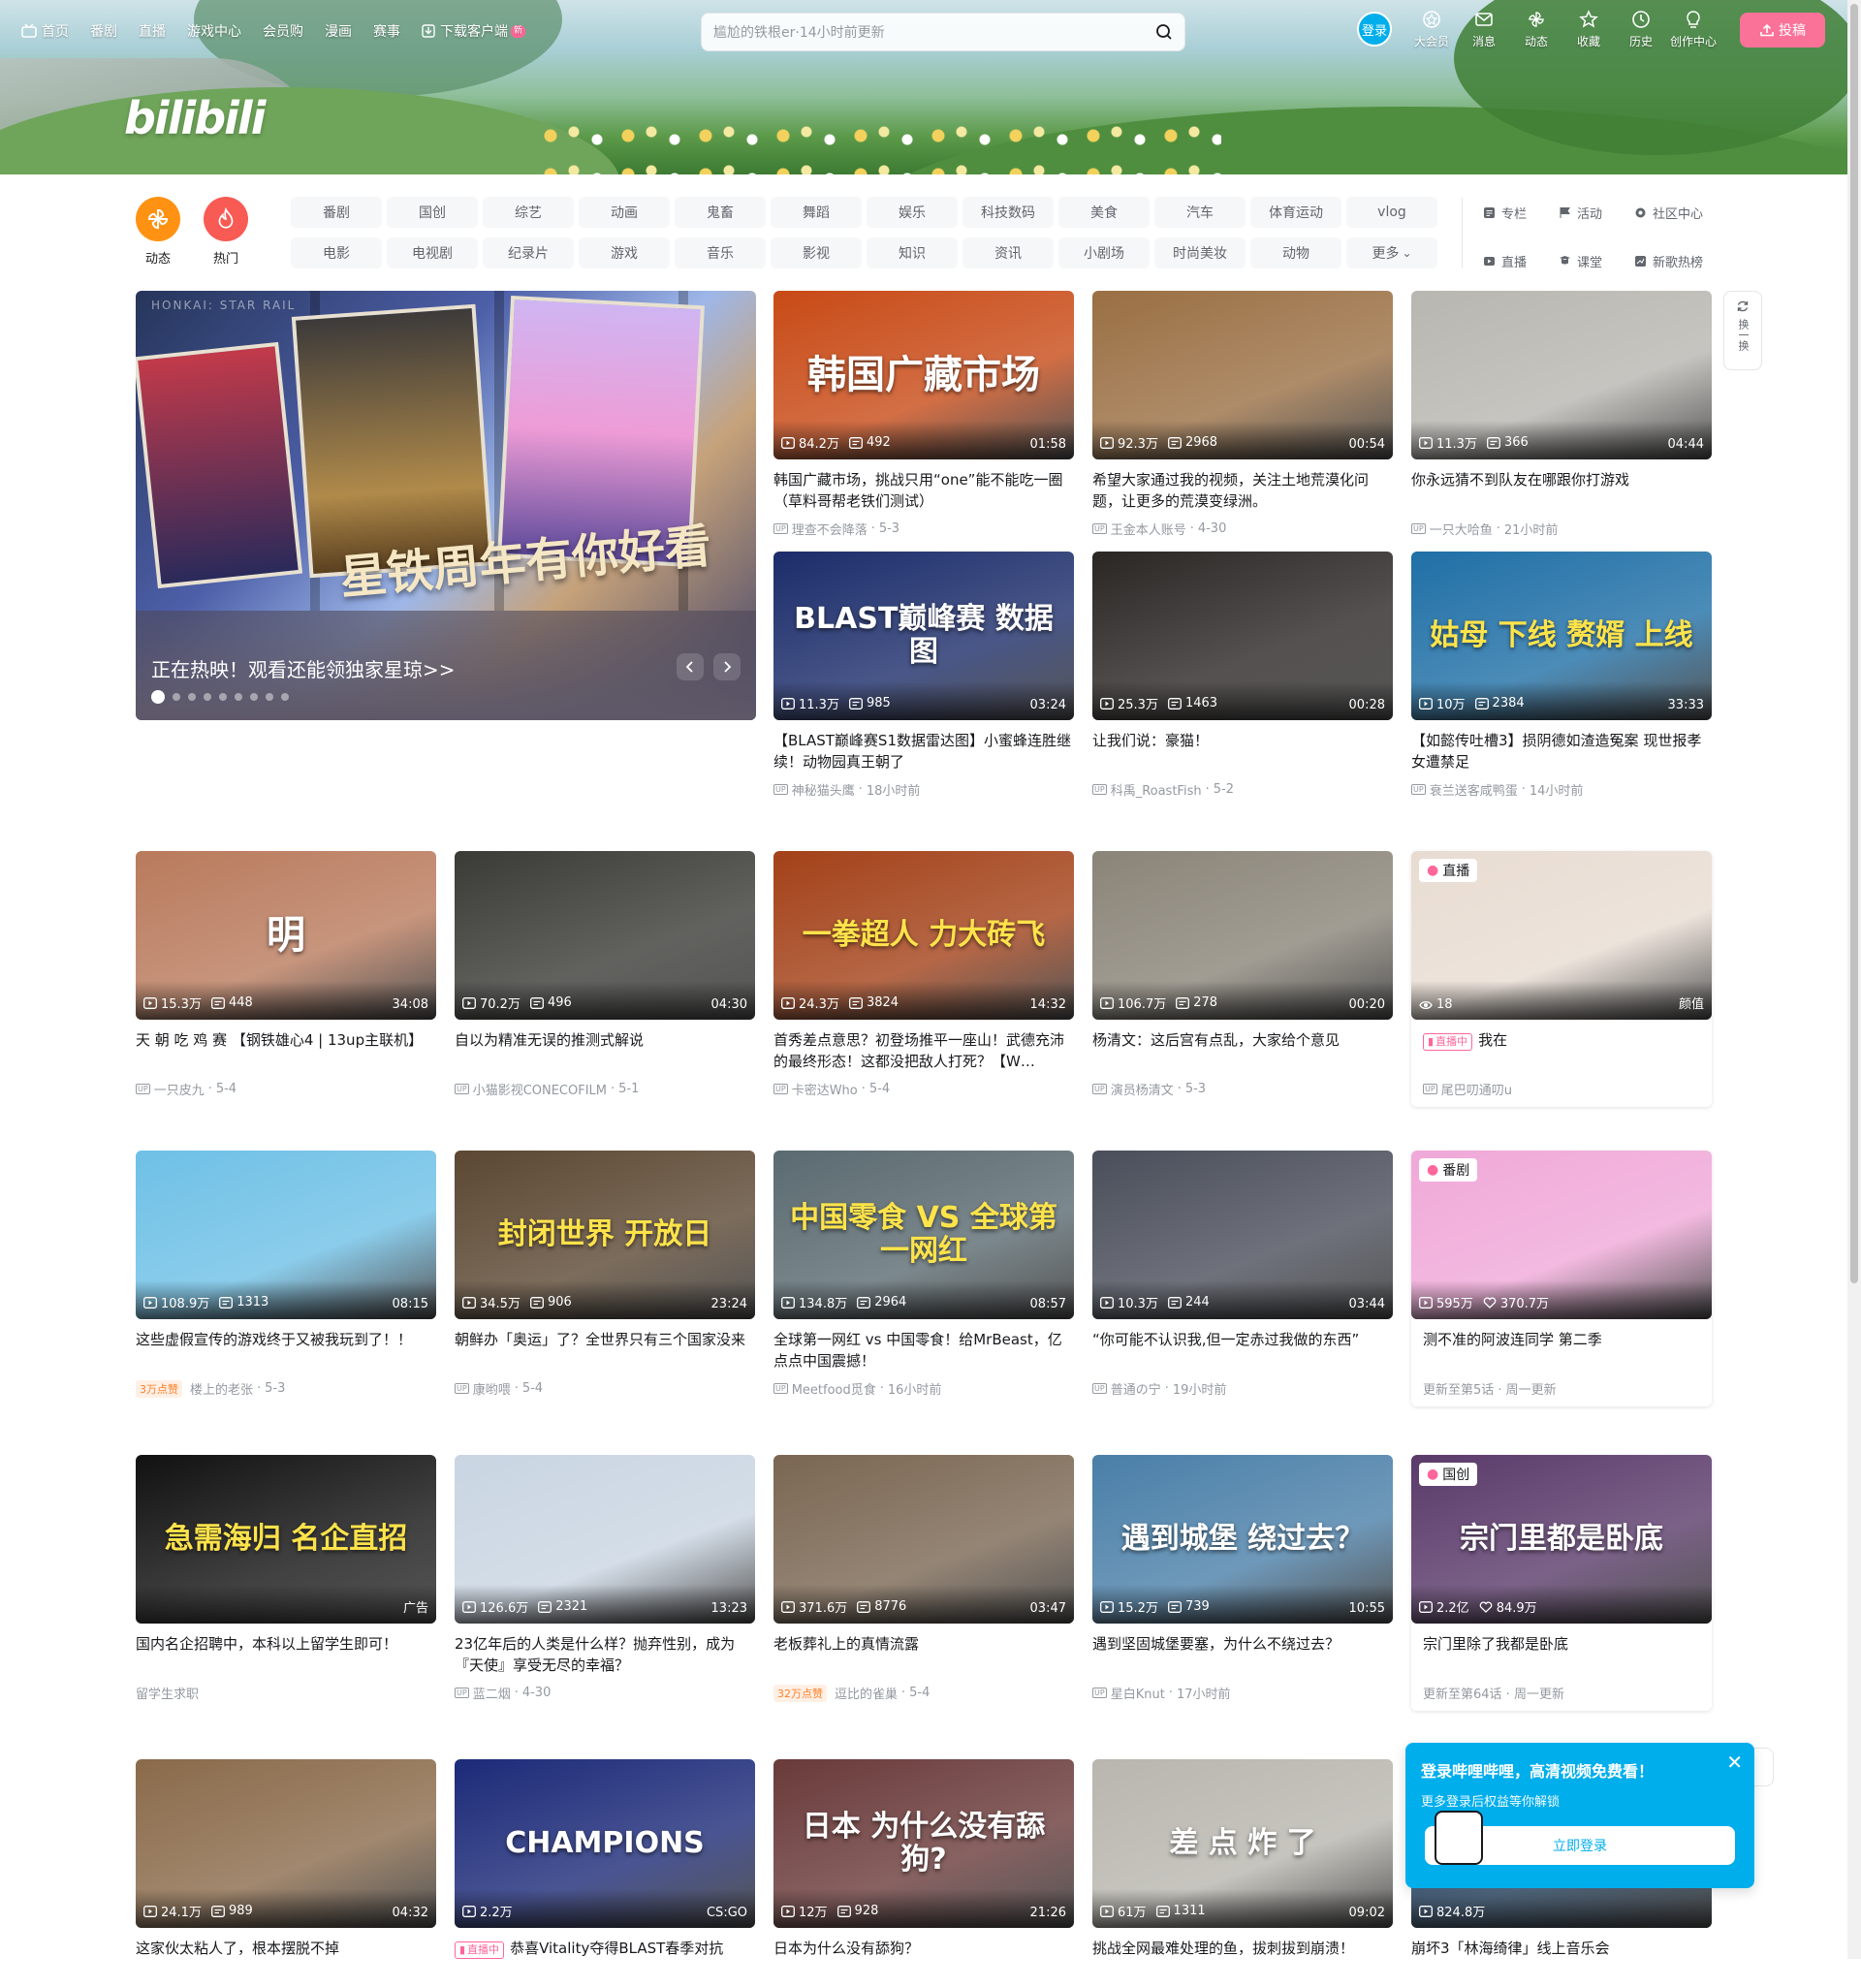 This screenshot has height=1988, width=1861. What do you see at coordinates (1200, 212) in the screenshot?
I see `channel-chip: 汽车` at bounding box center [1200, 212].